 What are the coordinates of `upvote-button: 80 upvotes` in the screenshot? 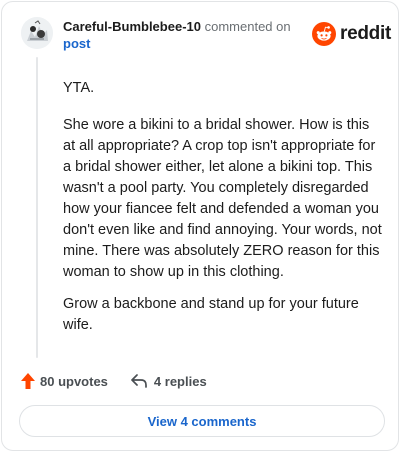 It's located at (64, 381).